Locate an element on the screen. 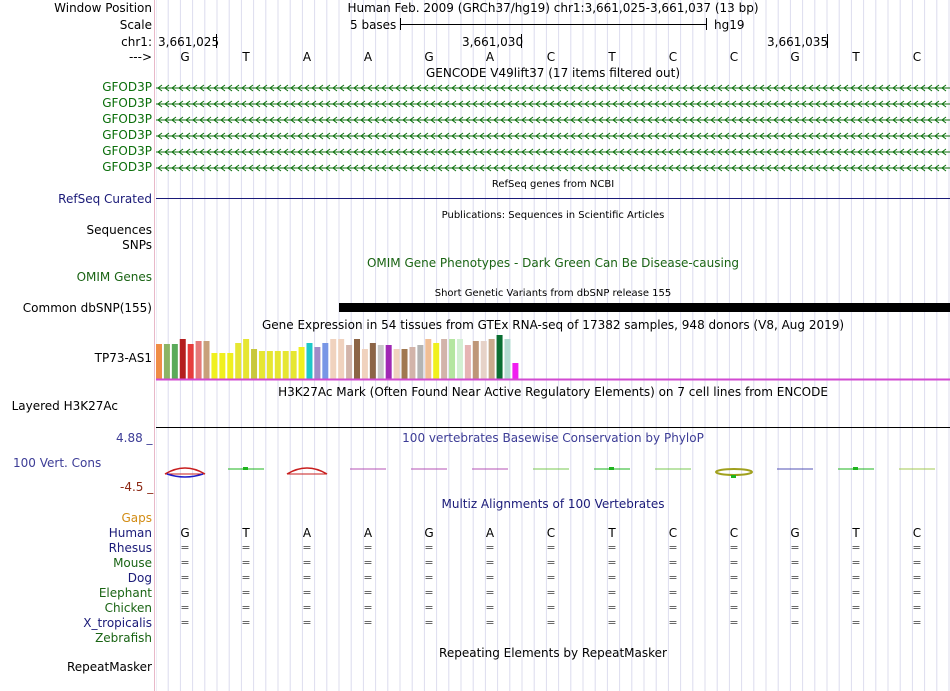 The height and width of the screenshot is (691, 950). multiz-track-title: Multiz Alignments of 100 Vertebrates is located at coordinates (553, 504).